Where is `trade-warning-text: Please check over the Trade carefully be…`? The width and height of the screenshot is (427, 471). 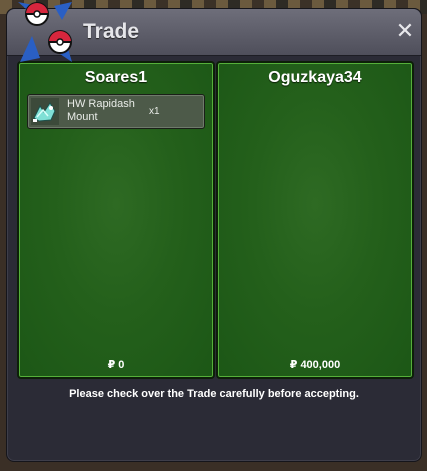 trade-warning-text: Please check over the Trade carefully be… is located at coordinates (214, 394).